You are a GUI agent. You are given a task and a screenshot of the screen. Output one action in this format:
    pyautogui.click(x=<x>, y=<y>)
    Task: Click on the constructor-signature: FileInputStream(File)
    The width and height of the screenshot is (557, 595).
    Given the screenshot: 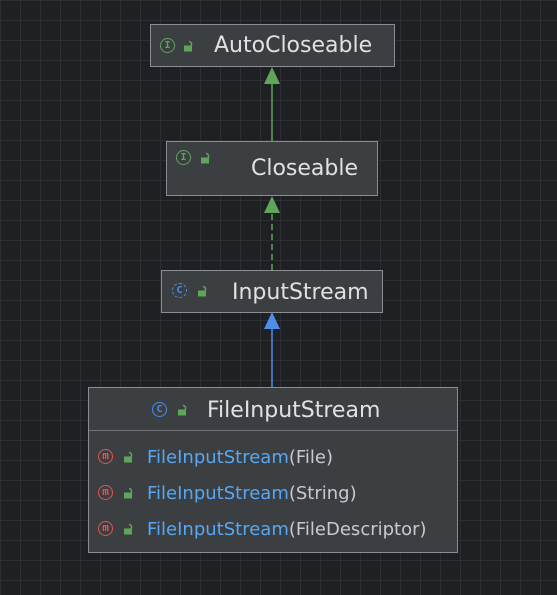 What is the action you would take?
    pyautogui.click(x=240, y=457)
    